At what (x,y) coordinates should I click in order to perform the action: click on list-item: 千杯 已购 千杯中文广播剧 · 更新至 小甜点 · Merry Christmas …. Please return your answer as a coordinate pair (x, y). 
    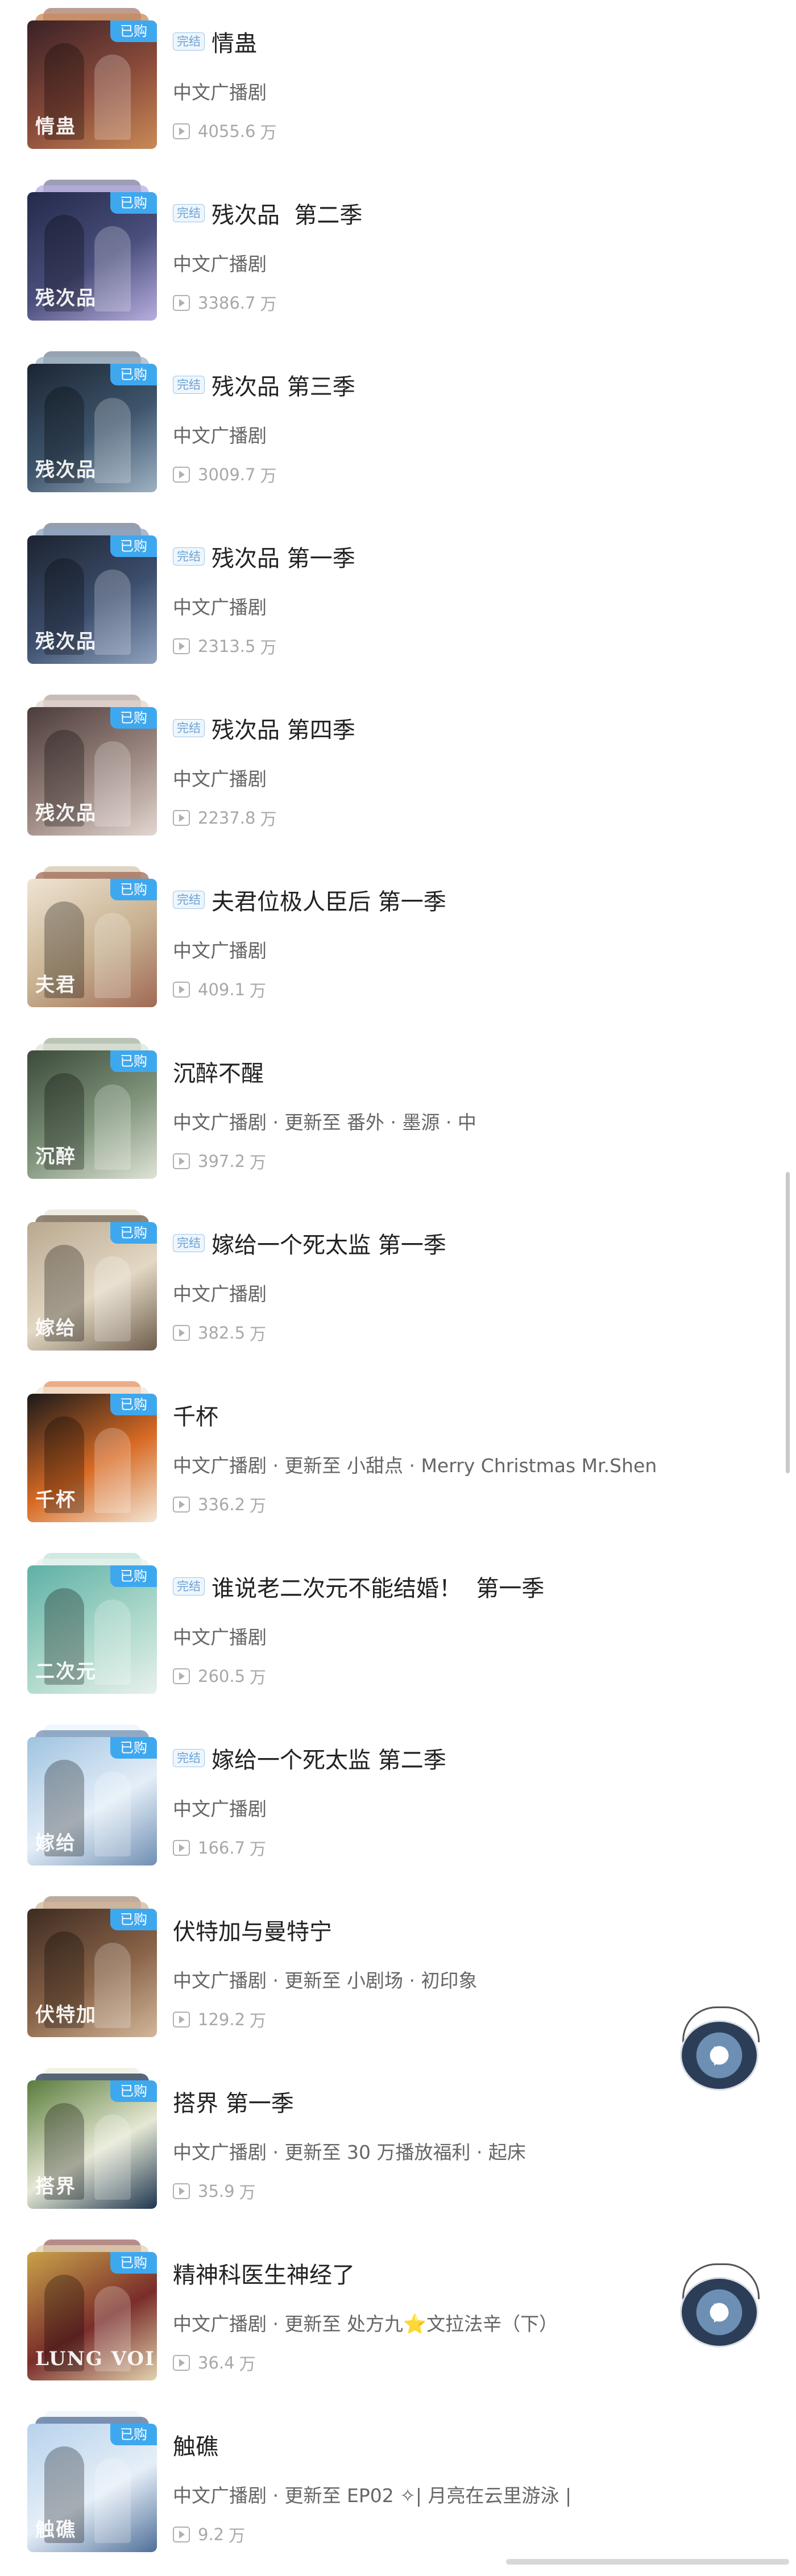
    Looking at the image, I should click on (398, 1459).